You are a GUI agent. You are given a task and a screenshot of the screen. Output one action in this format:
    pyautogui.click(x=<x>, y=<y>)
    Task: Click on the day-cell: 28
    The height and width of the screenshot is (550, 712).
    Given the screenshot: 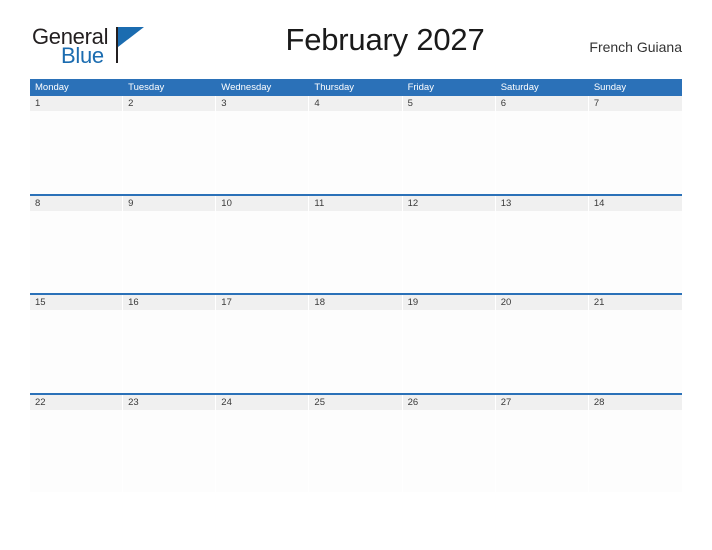 What is the action you would take?
    pyautogui.click(x=635, y=443)
    